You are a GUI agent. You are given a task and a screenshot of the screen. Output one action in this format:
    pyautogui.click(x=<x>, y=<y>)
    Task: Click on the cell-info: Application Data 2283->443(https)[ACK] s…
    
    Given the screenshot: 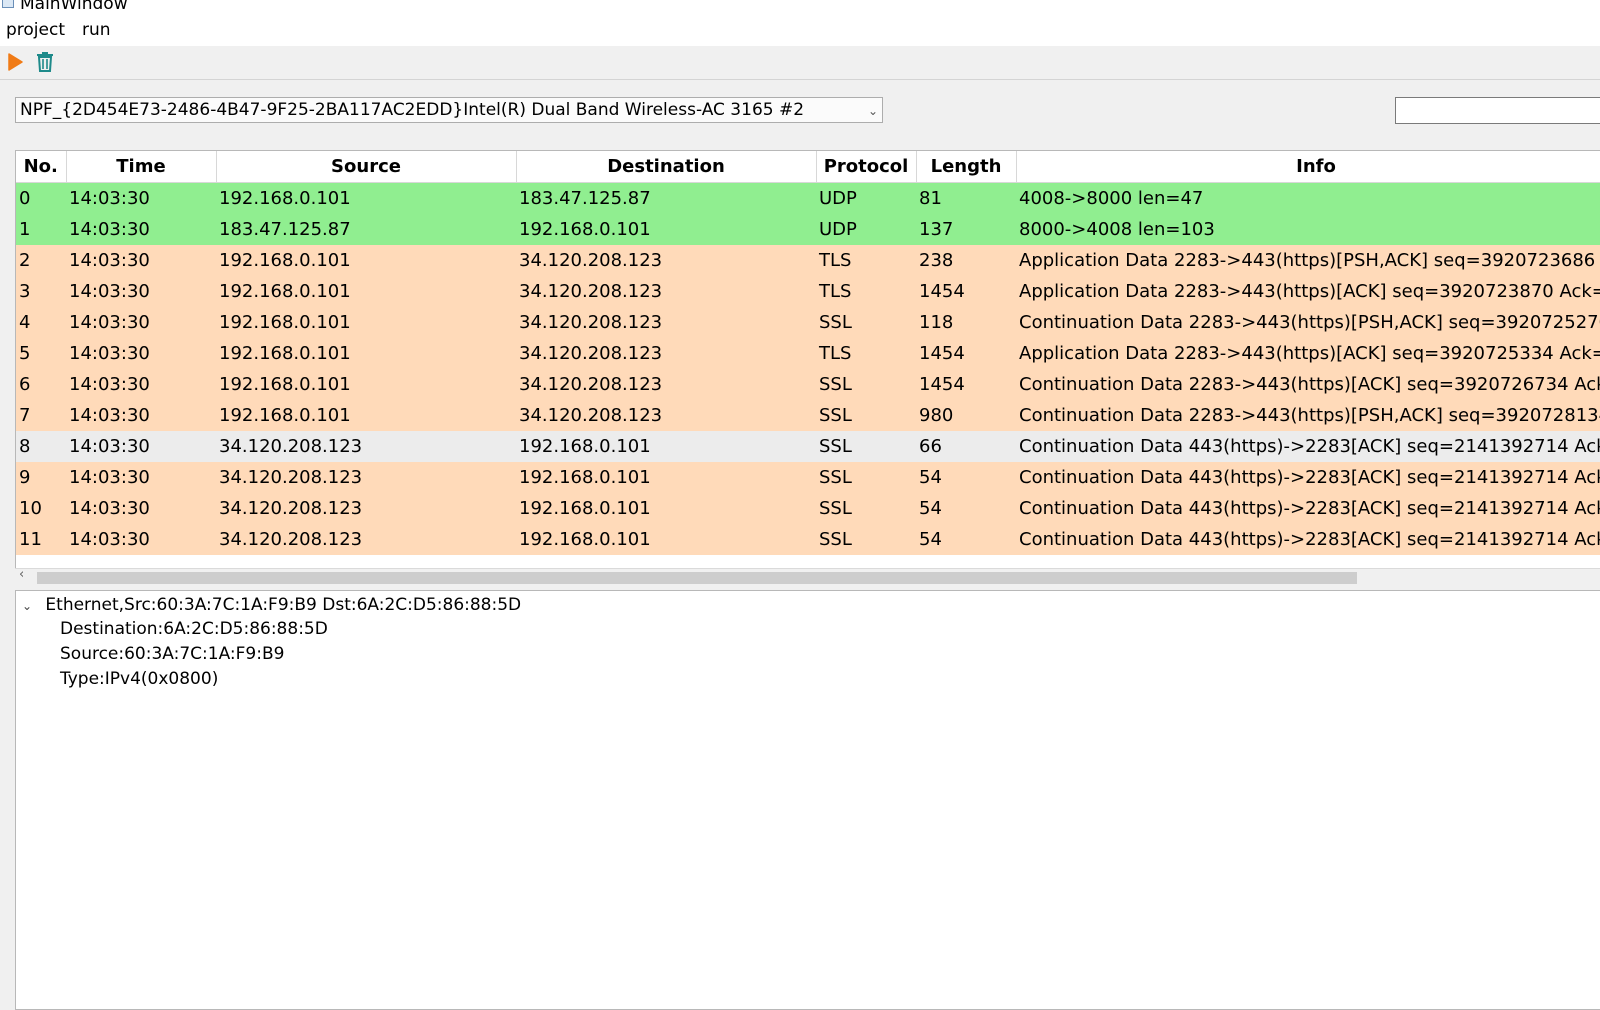 What is the action you would take?
    pyautogui.click(x=1308, y=353)
    